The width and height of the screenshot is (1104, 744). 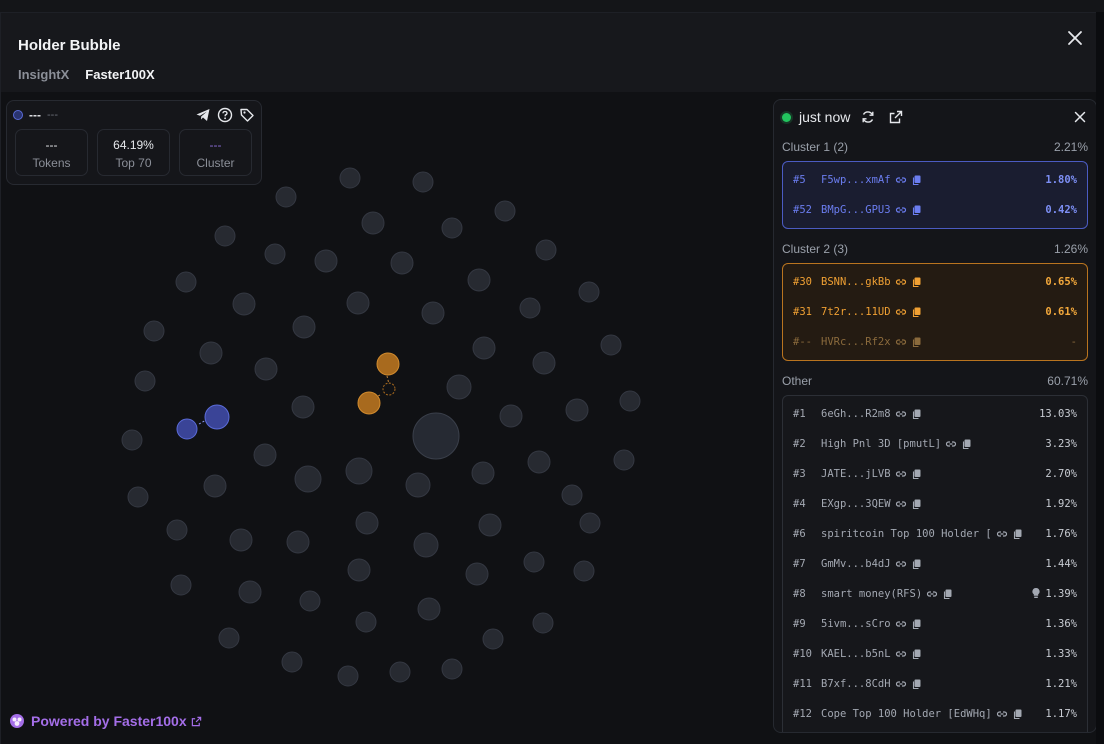 I want to click on refresh-icon, so click(x=868, y=117).